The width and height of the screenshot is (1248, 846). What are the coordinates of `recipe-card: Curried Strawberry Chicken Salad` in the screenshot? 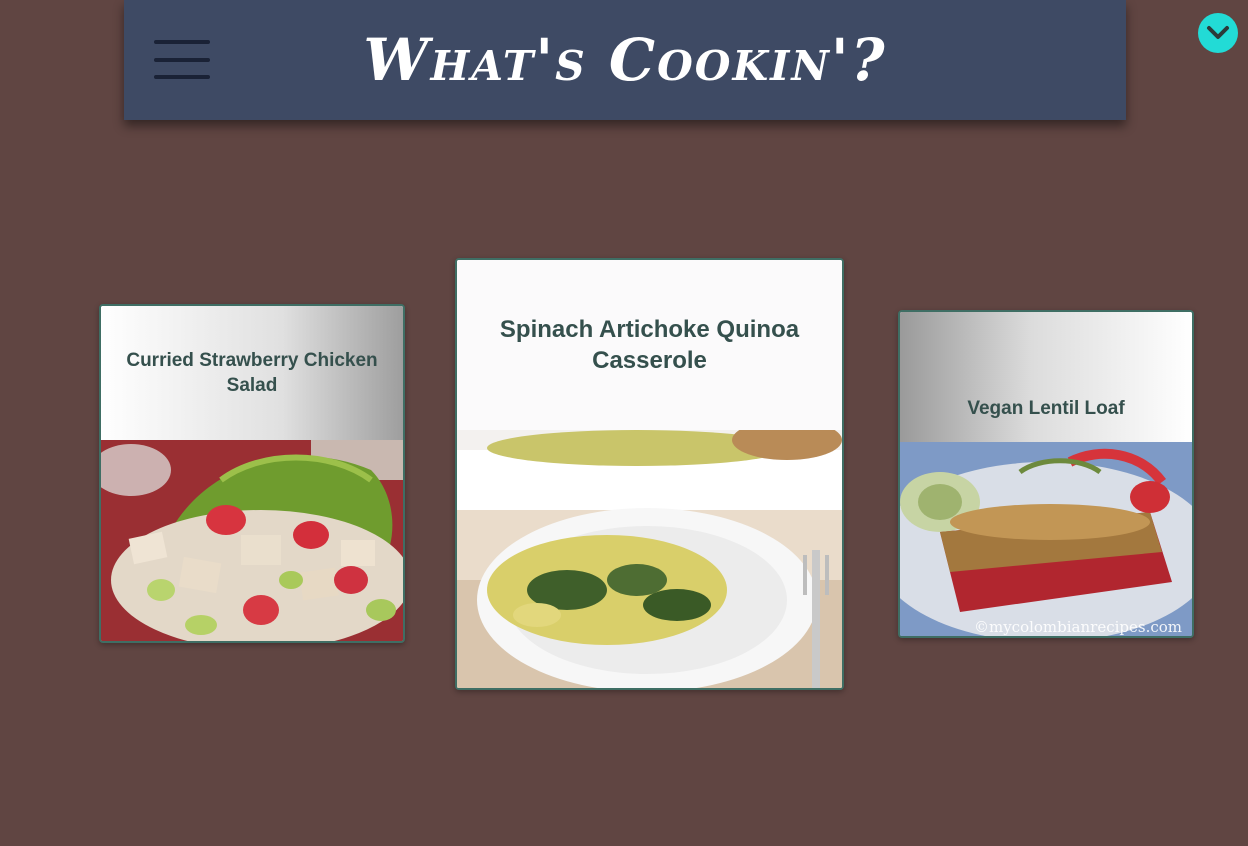 It's located at (252, 473).